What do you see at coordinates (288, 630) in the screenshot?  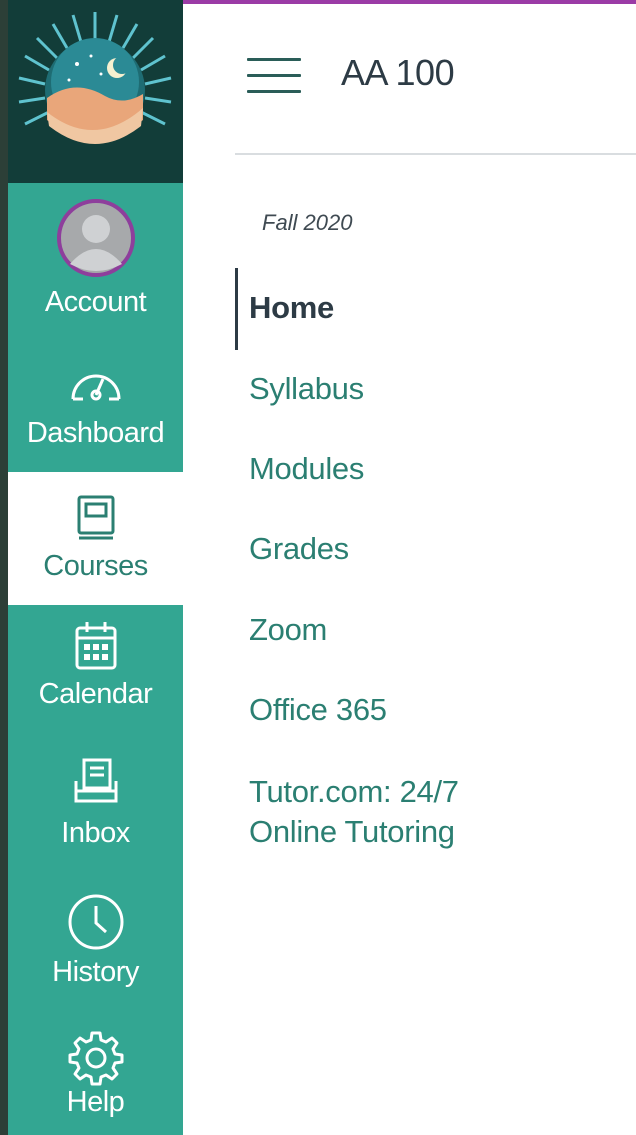 I see `course-nav-zoom: Zoom` at bounding box center [288, 630].